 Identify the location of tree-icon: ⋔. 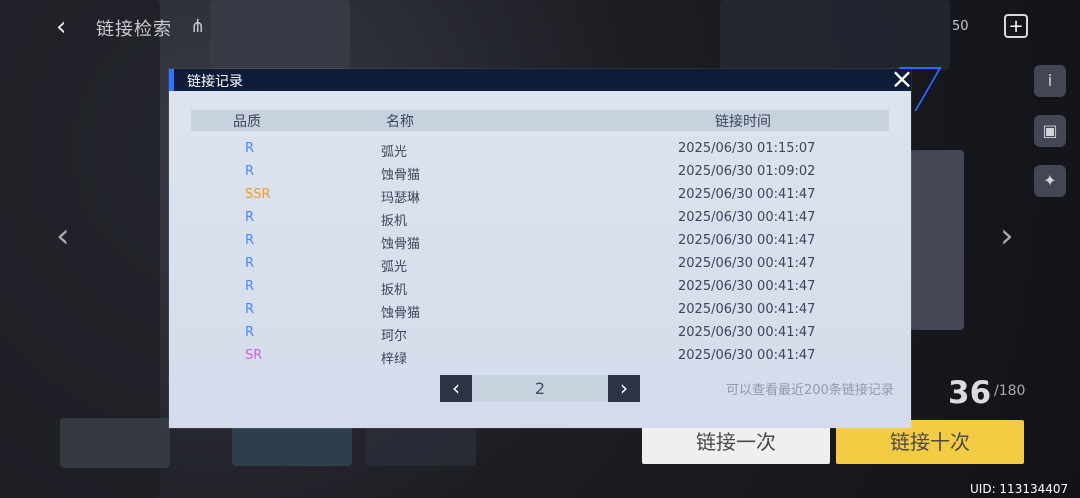
(201, 27).